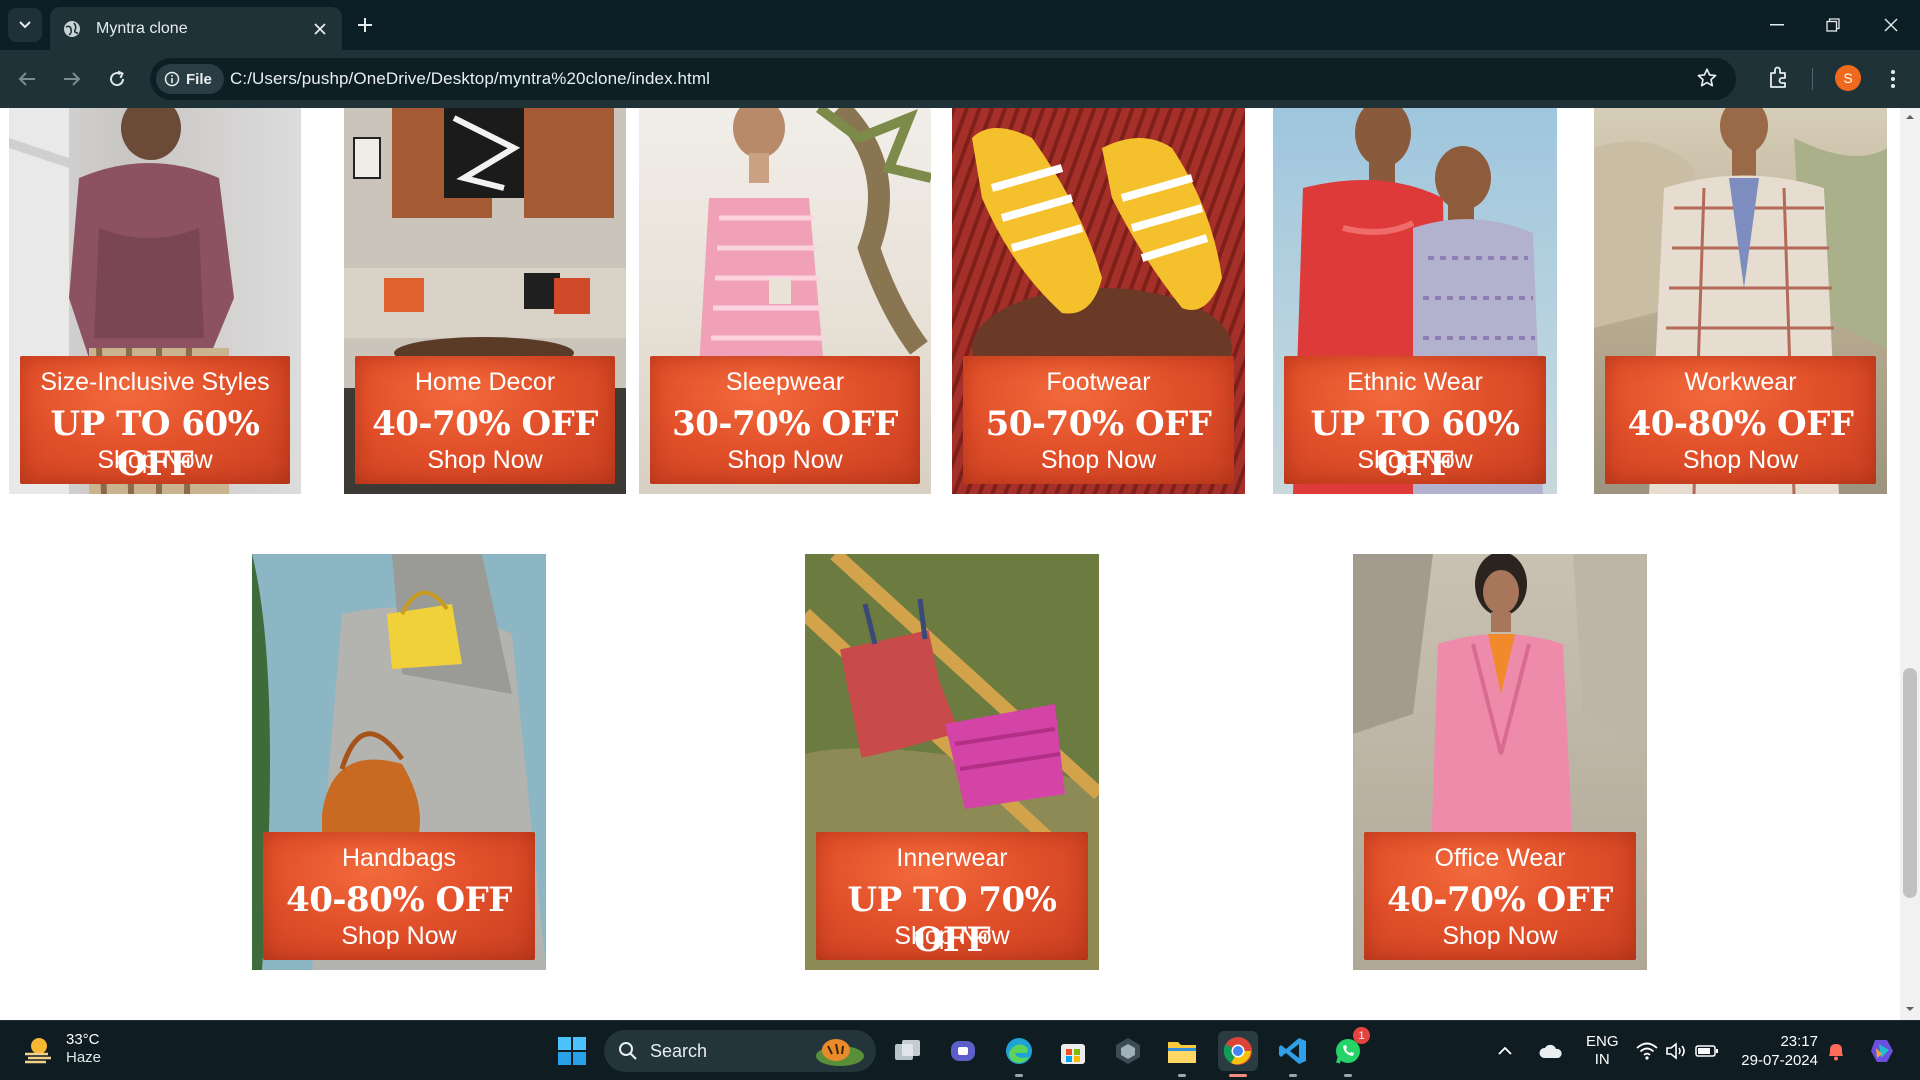 The height and width of the screenshot is (1080, 1920). Describe the element at coordinates (1740, 301) in the screenshot. I see `offer-card-workwear: Workwear 40-80% OFF Shop Now` at that location.